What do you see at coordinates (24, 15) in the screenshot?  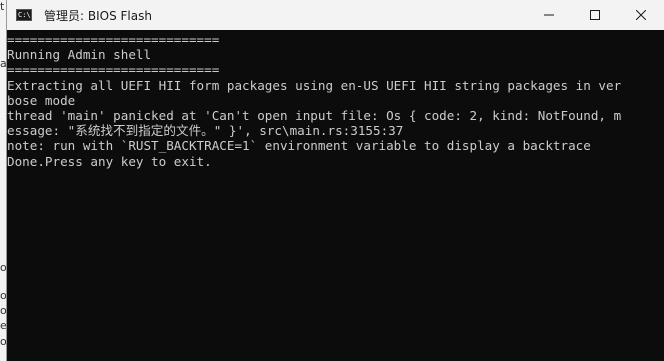 I see `cmd-icon: C:\` at bounding box center [24, 15].